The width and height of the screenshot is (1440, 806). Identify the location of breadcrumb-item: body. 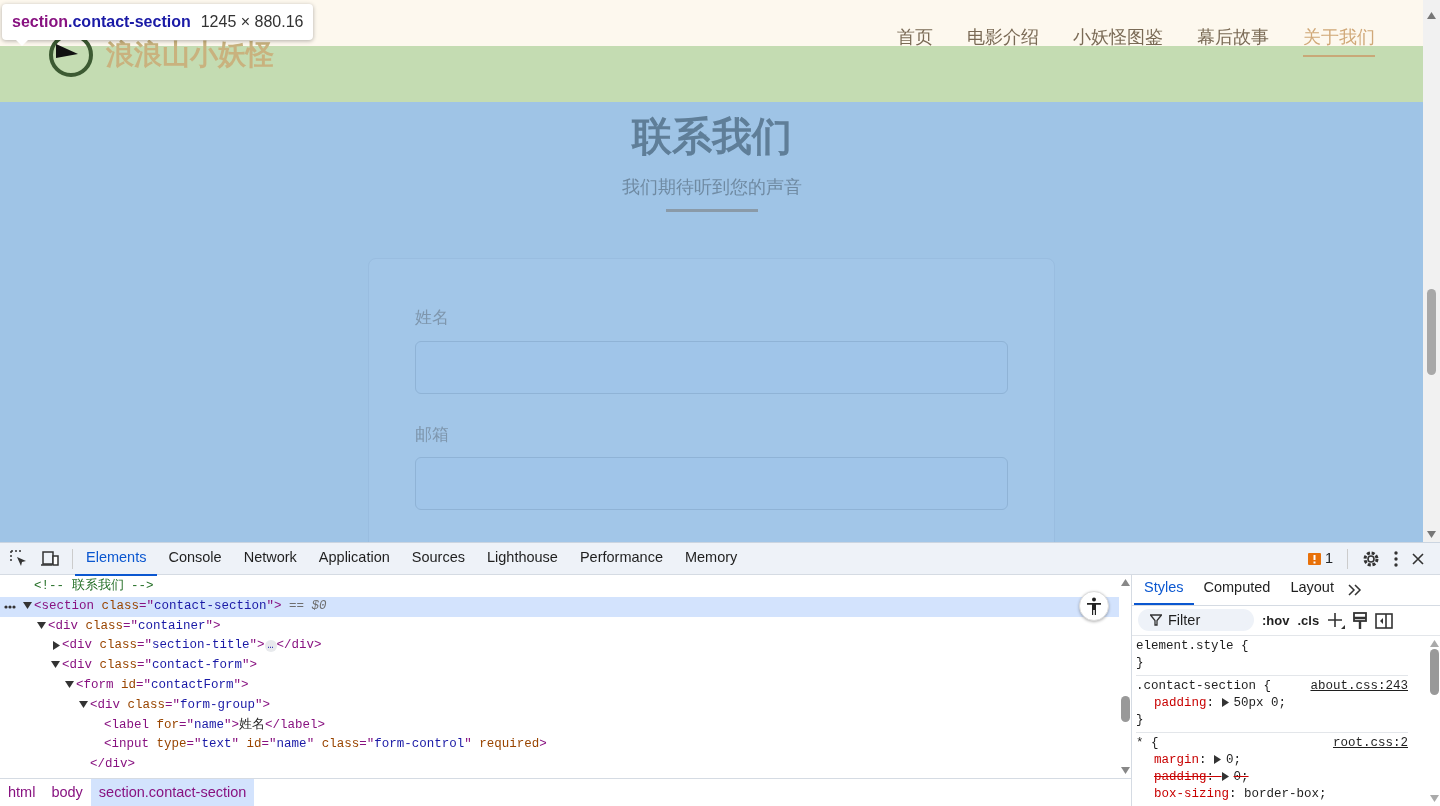
(67, 792).